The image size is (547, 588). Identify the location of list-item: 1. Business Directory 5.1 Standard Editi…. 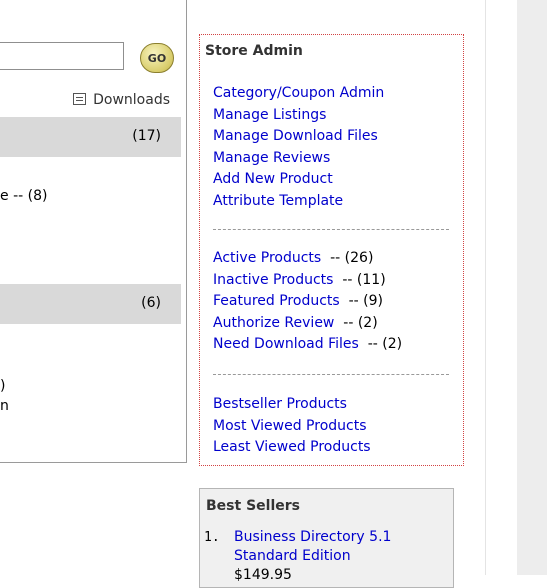
(297, 556).